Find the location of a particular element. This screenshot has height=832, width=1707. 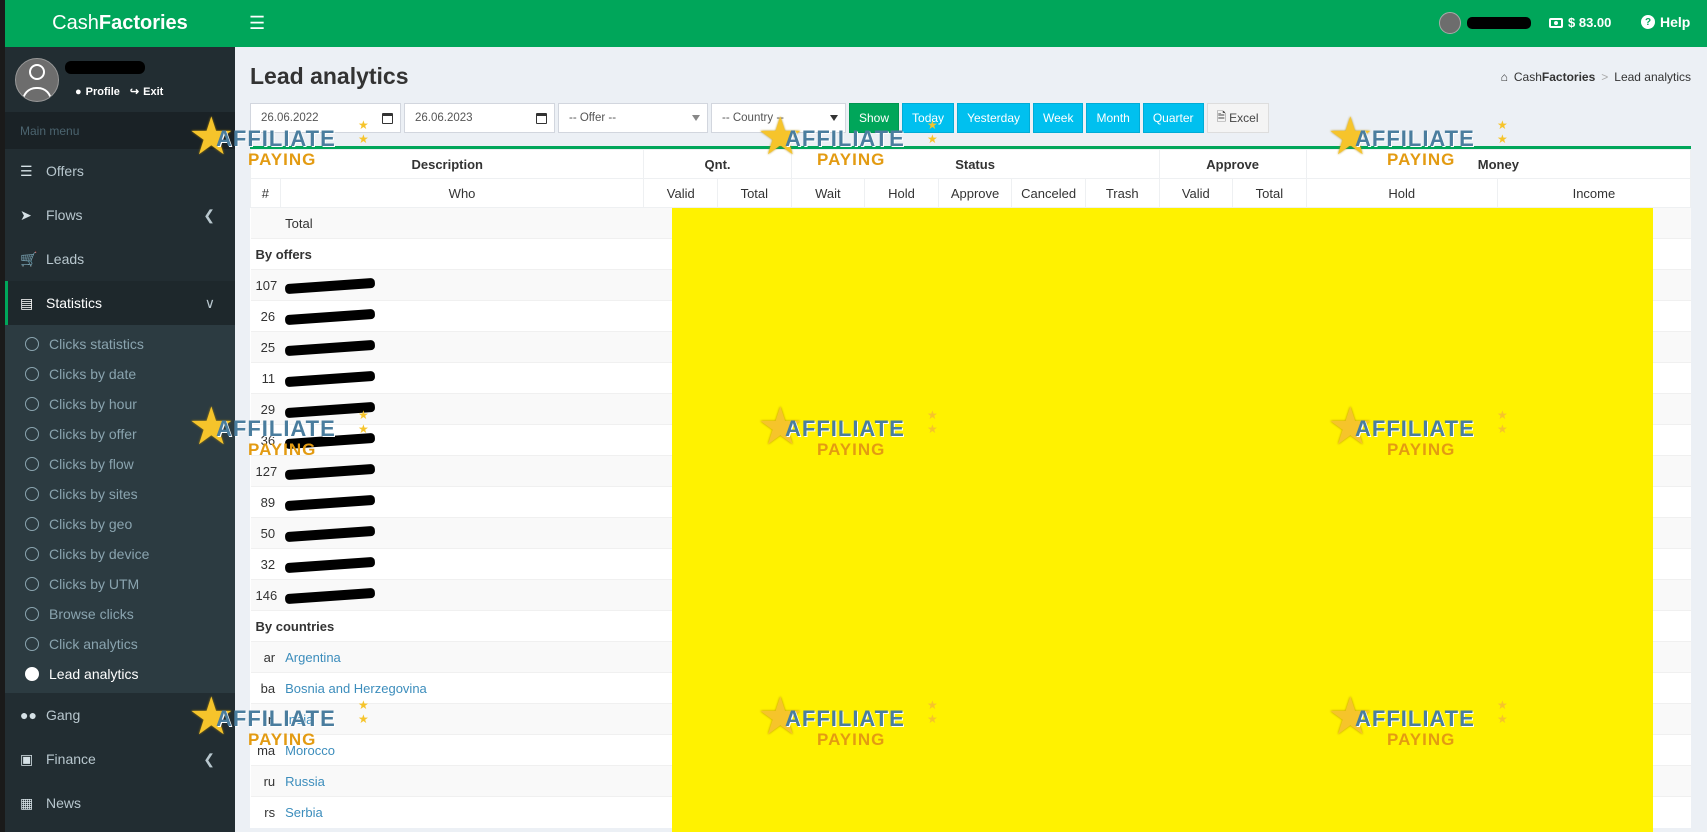

sidebar-item-clicks-by-utm: Clicks by UTM is located at coordinates (120, 584).